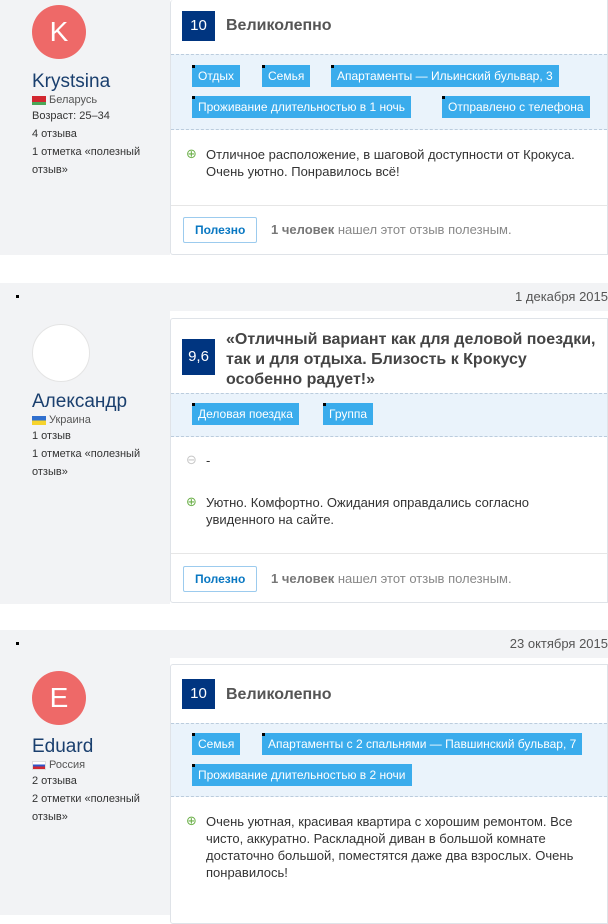 This screenshot has width=608, height=924. Describe the element at coordinates (561, 296) in the screenshot. I see `review-date: 1 декабря 2015` at that location.